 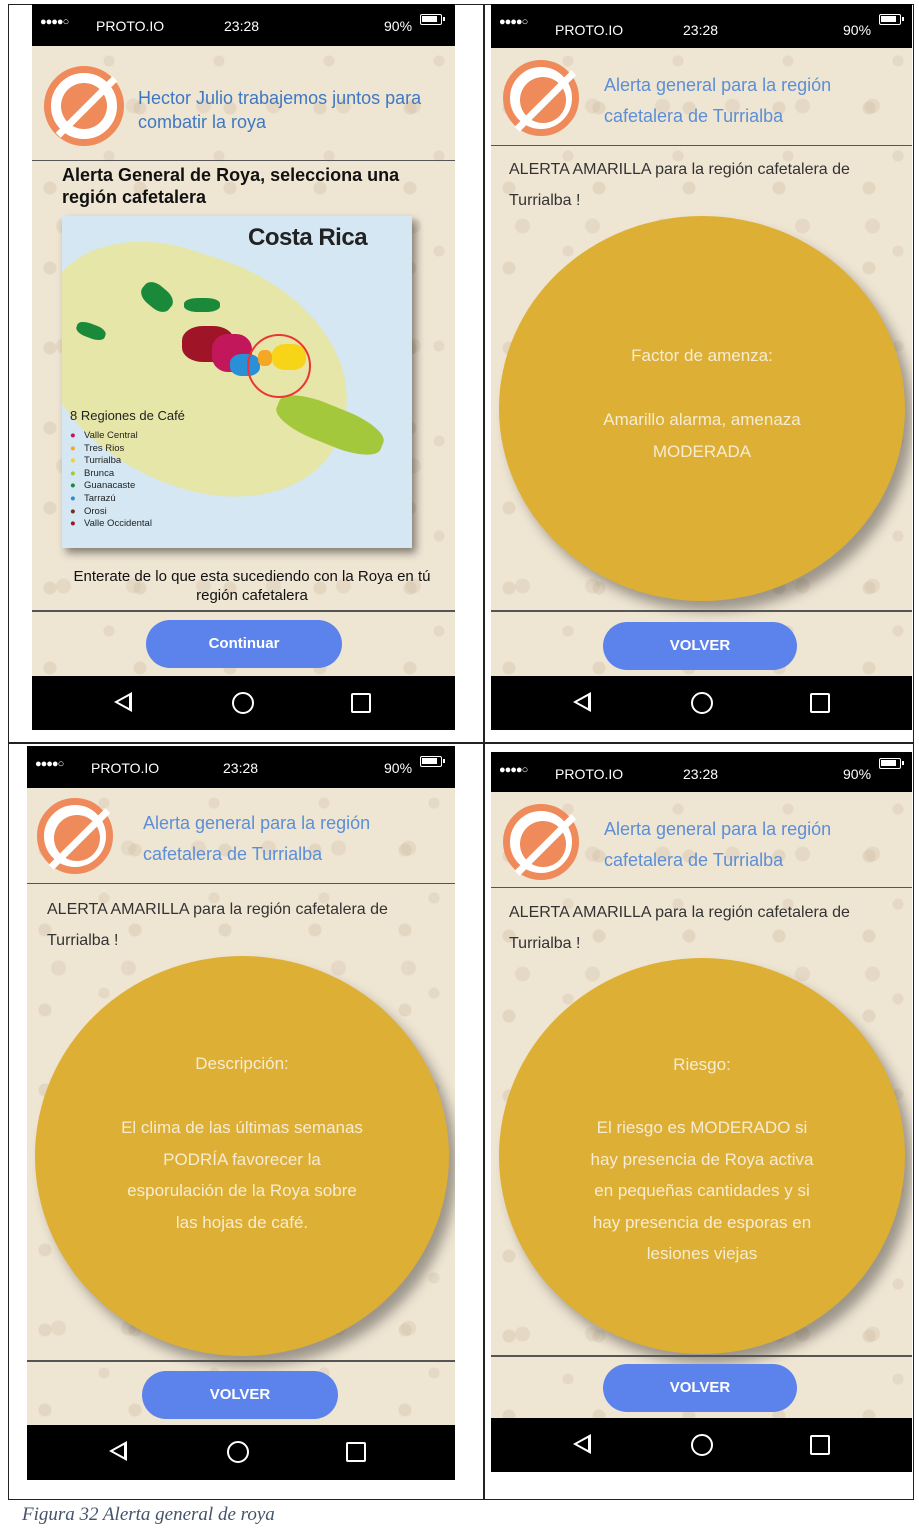 I want to click on table-divider-horizontal, so click(x=461, y=743).